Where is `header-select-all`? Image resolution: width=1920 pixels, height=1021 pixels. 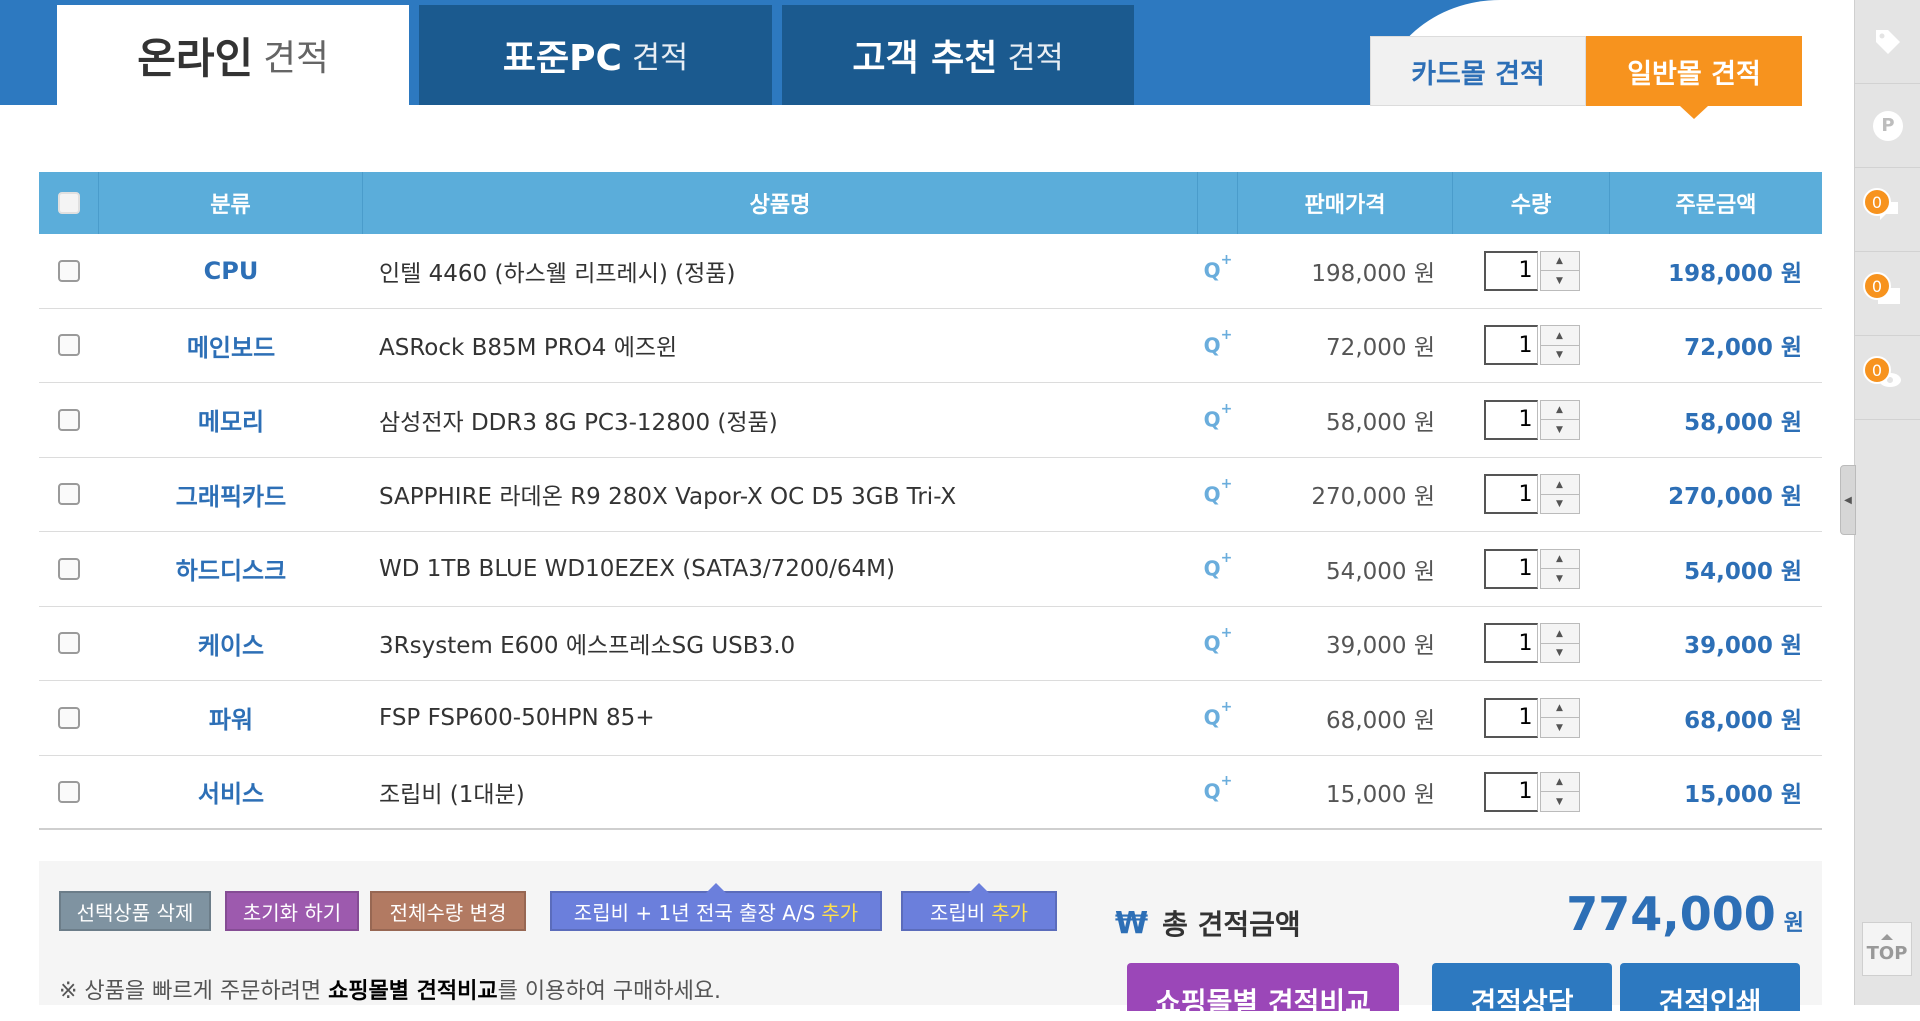
header-select-all is located at coordinates (69, 203).